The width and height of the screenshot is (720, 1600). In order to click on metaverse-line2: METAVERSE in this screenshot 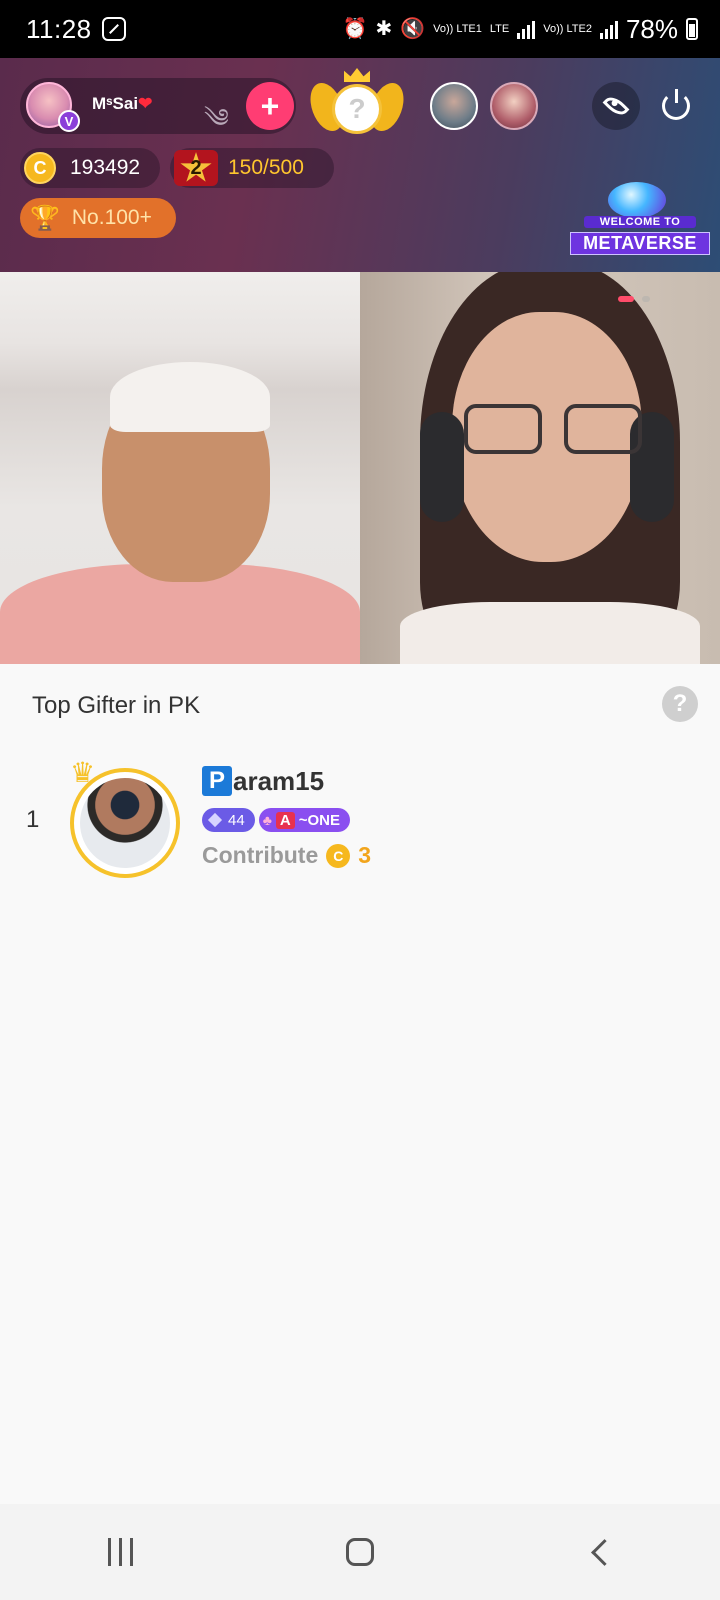, I will do `click(640, 243)`.